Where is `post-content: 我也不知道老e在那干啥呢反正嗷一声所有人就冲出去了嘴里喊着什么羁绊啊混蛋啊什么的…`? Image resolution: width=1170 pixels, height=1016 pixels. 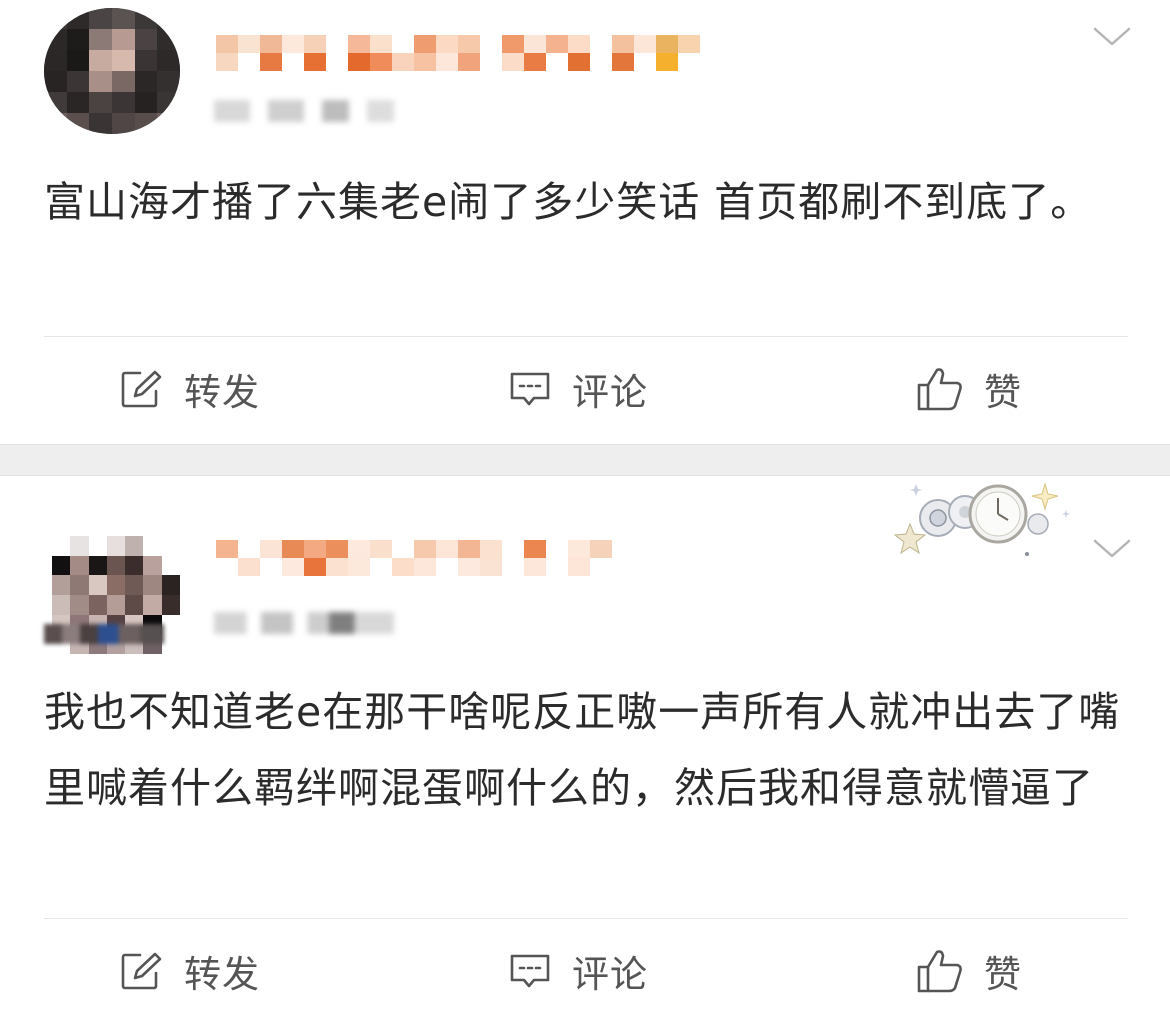
post-content: 我也不知道老e在那干啥呢反正嗷一声所有人就冲出去了嘴里喊着什么羁绊啊混蛋啊什么的… is located at coordinates (582, 750).